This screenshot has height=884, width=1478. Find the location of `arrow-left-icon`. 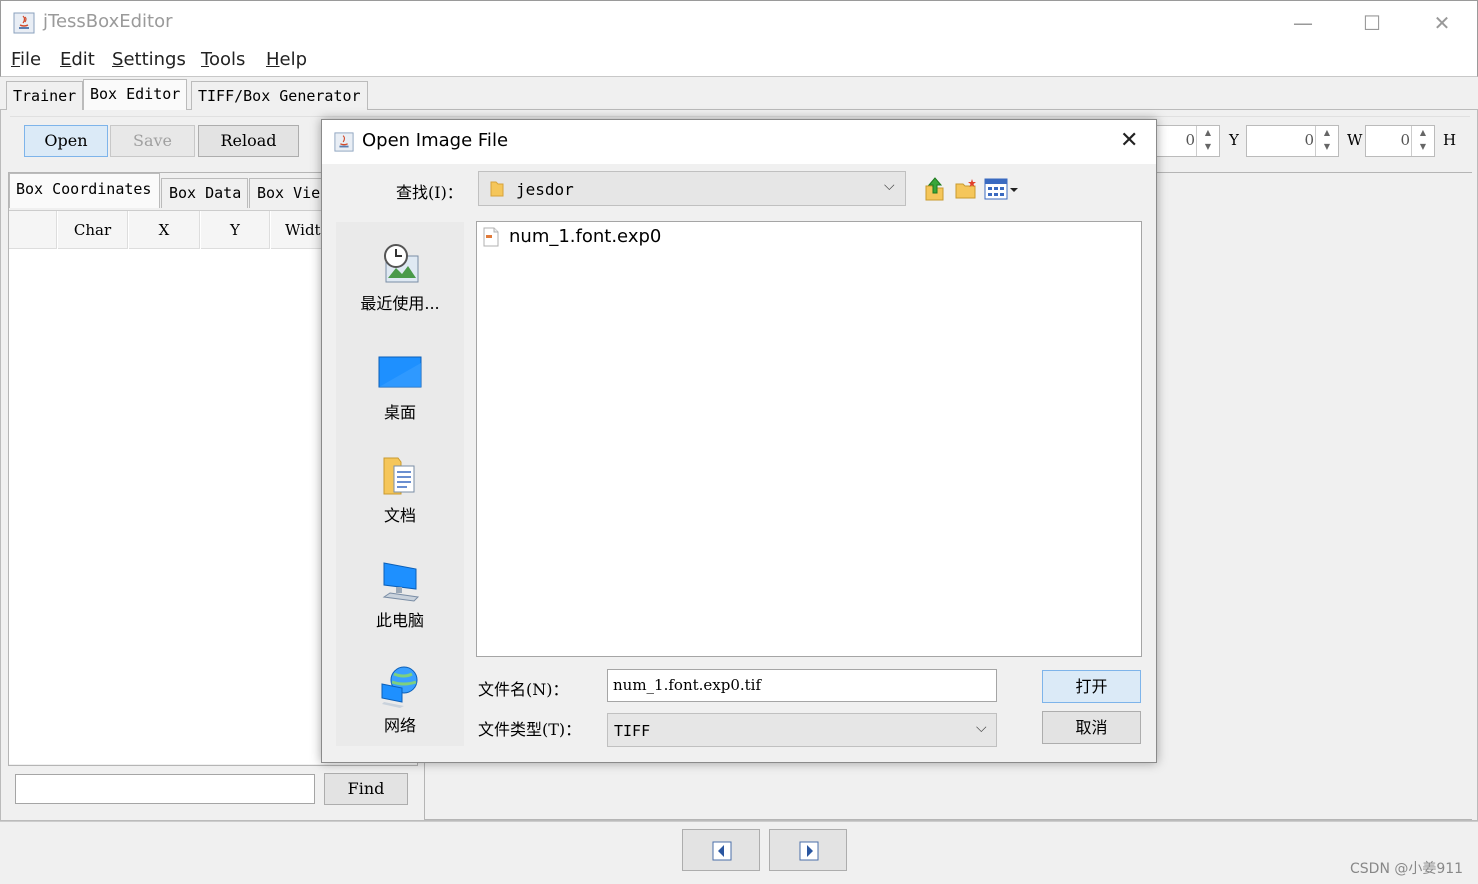

arrow-left-icon is located at coordinates (722, 851).